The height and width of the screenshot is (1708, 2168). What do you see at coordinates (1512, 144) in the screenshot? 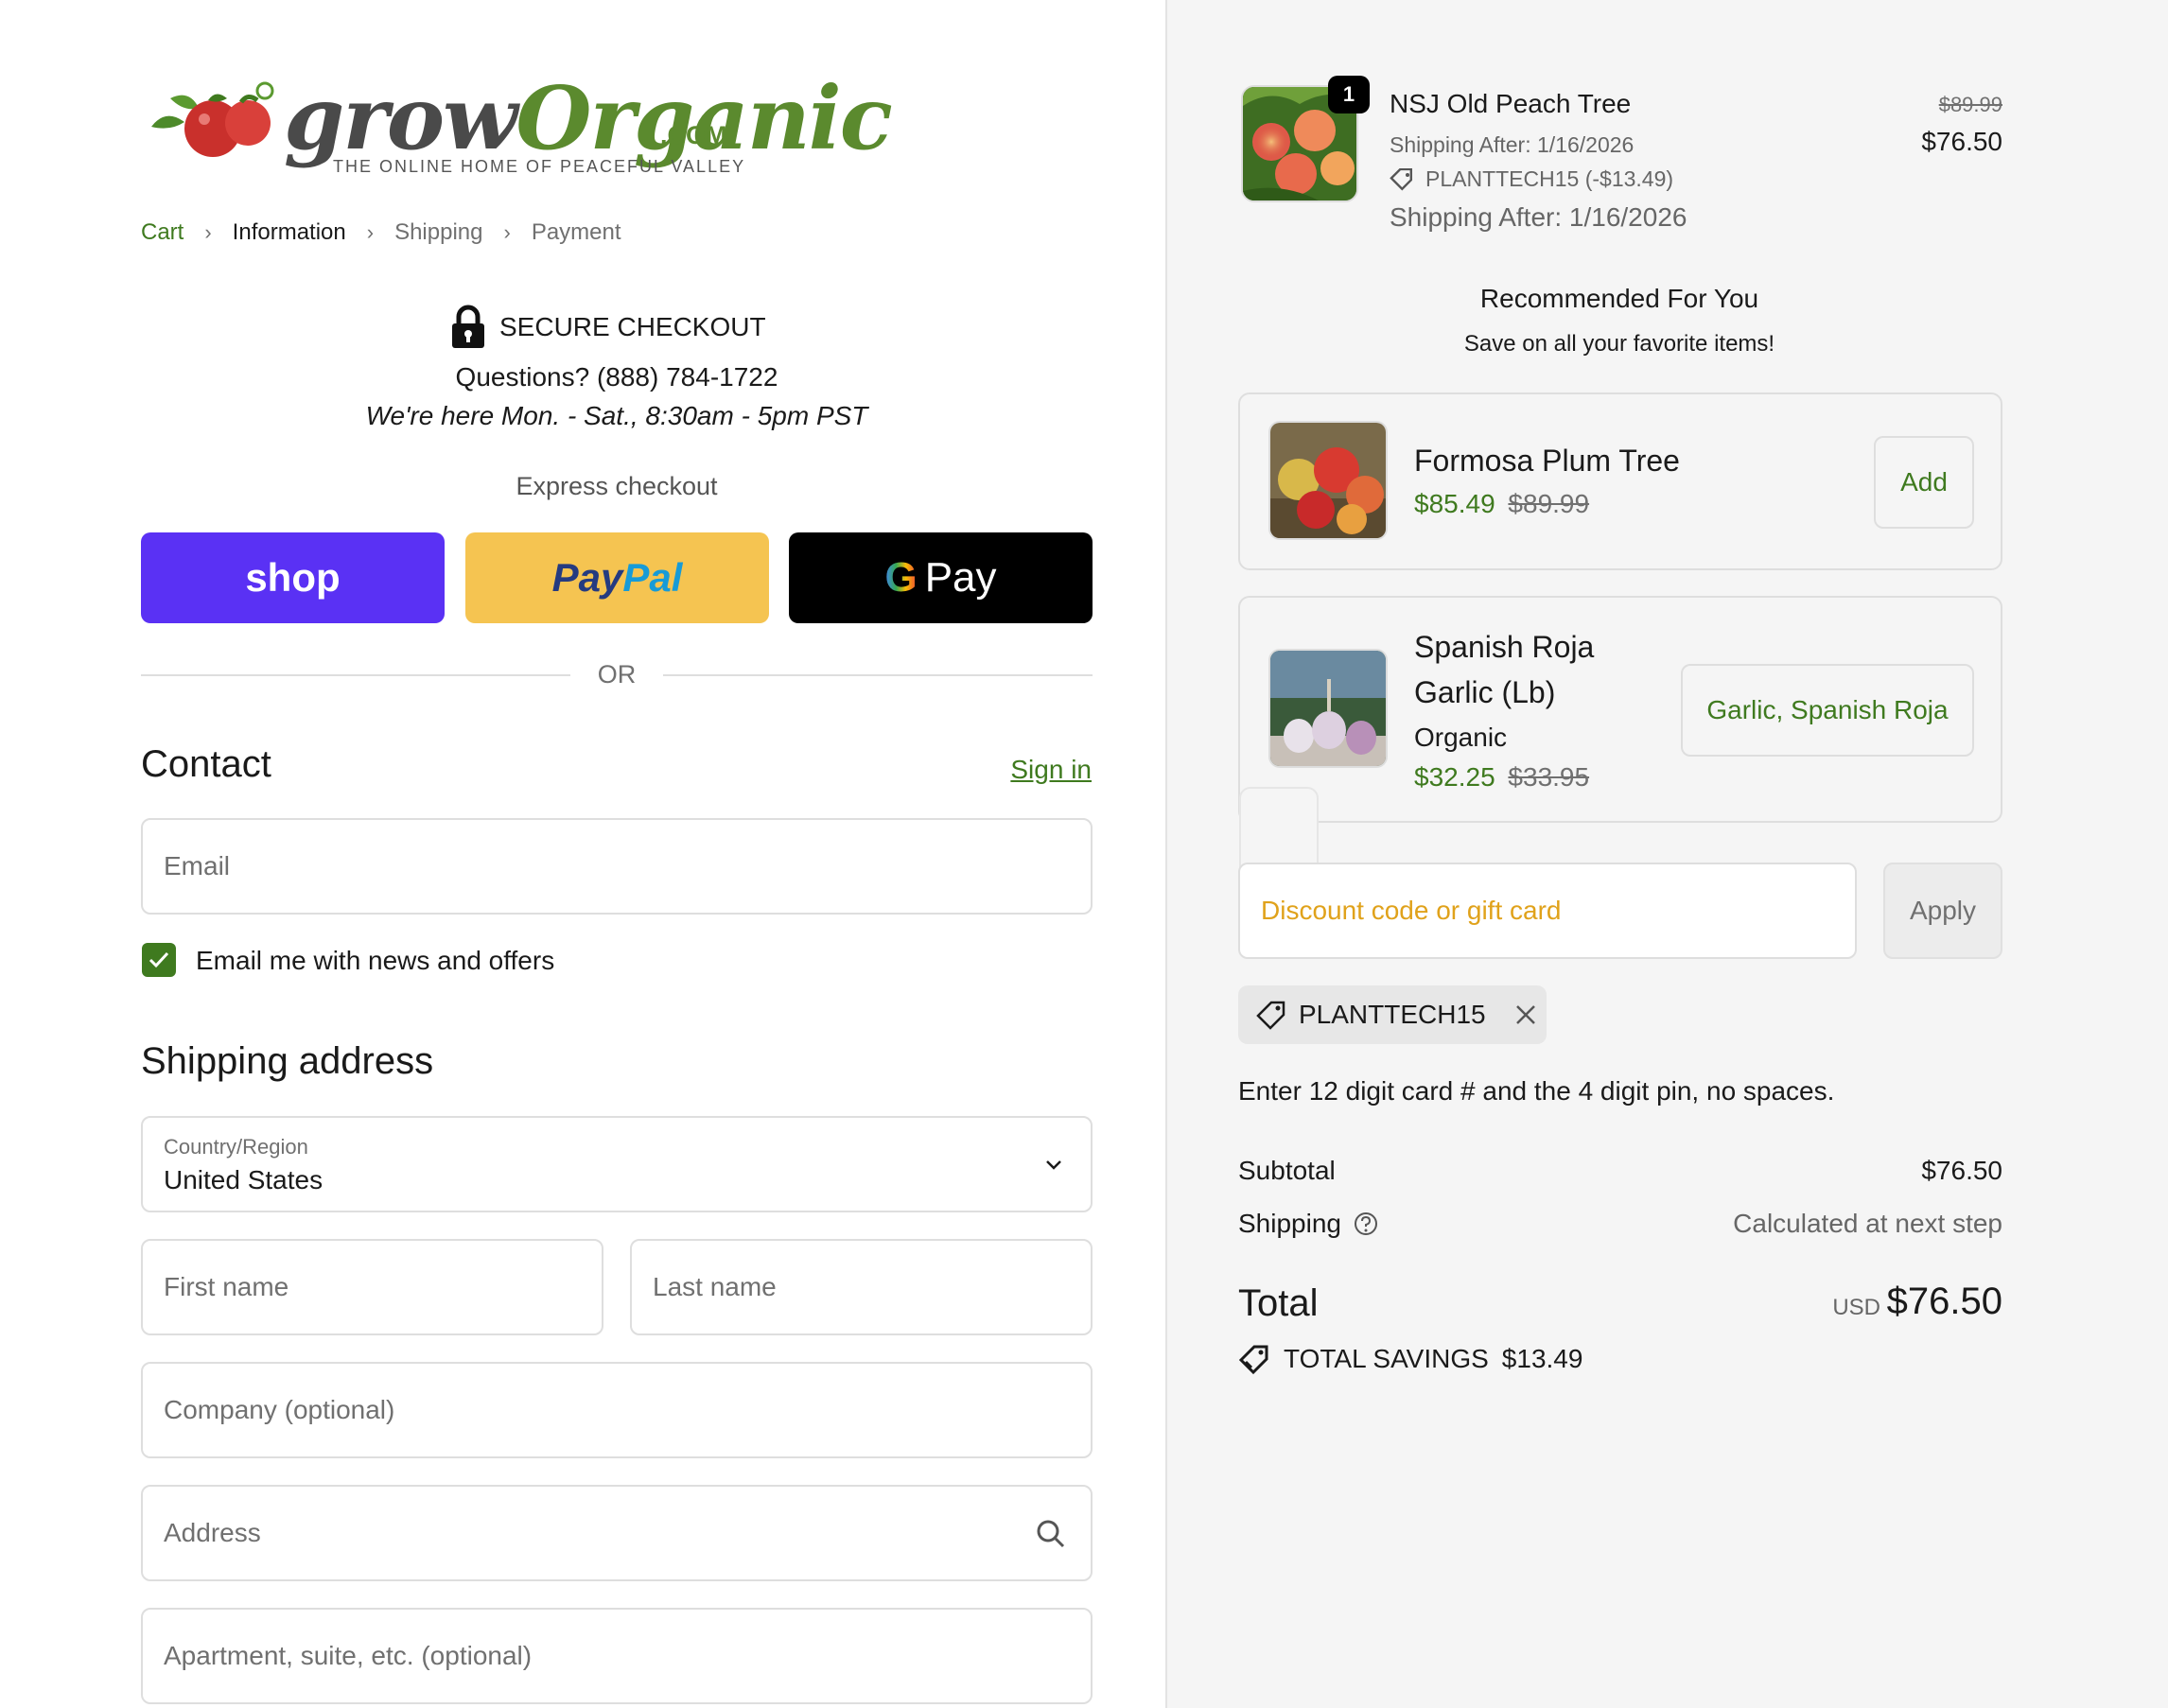
I see `cart-item-shipping-after: Shipping After: 1/16/2026` at bounding box center [1512, 144].